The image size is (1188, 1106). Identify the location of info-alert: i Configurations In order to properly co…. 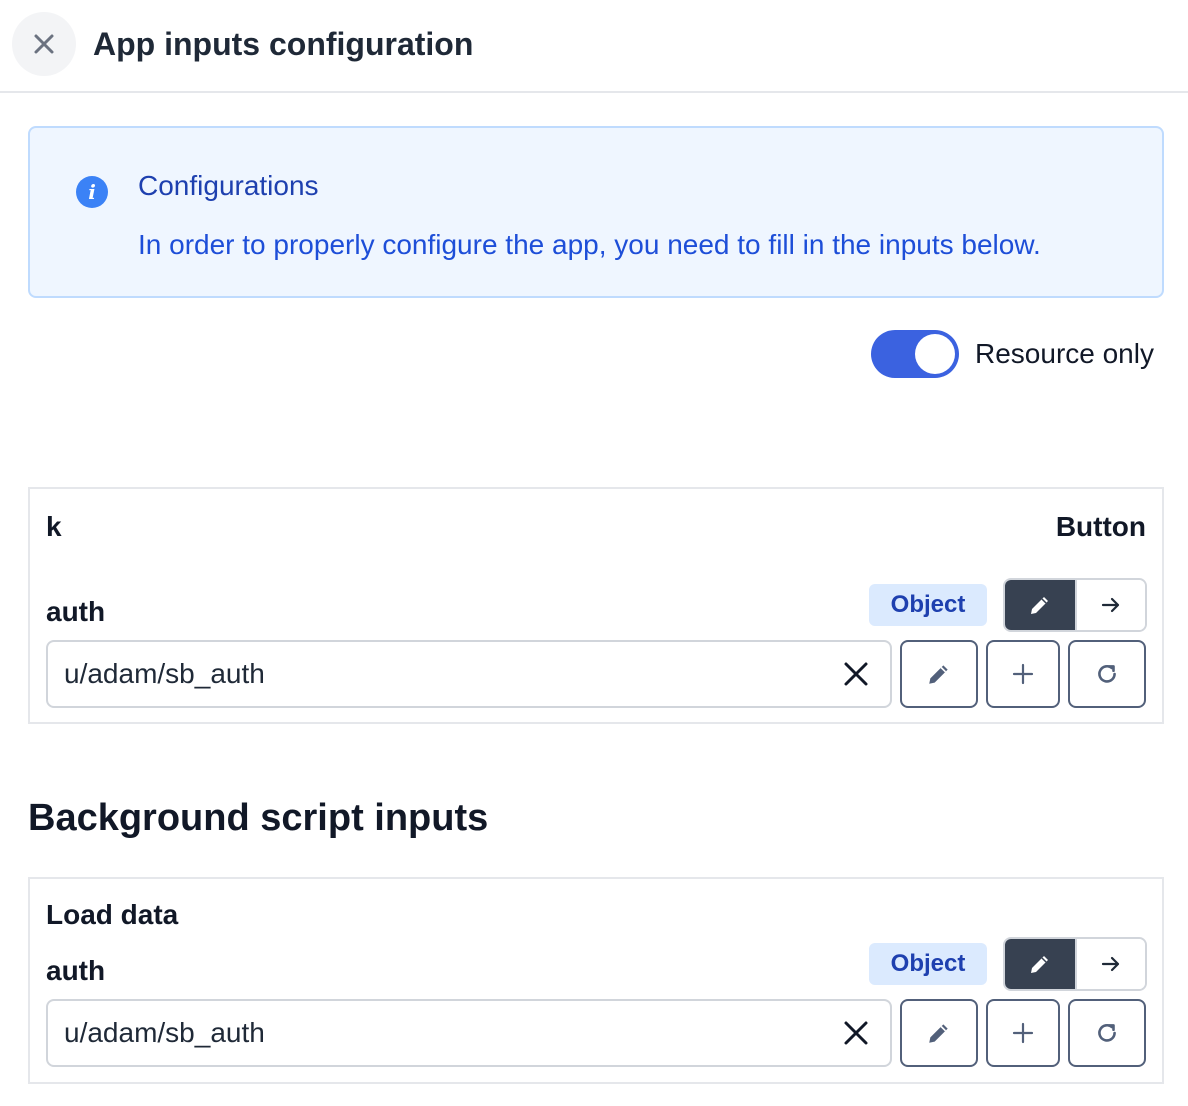
(596, 212).